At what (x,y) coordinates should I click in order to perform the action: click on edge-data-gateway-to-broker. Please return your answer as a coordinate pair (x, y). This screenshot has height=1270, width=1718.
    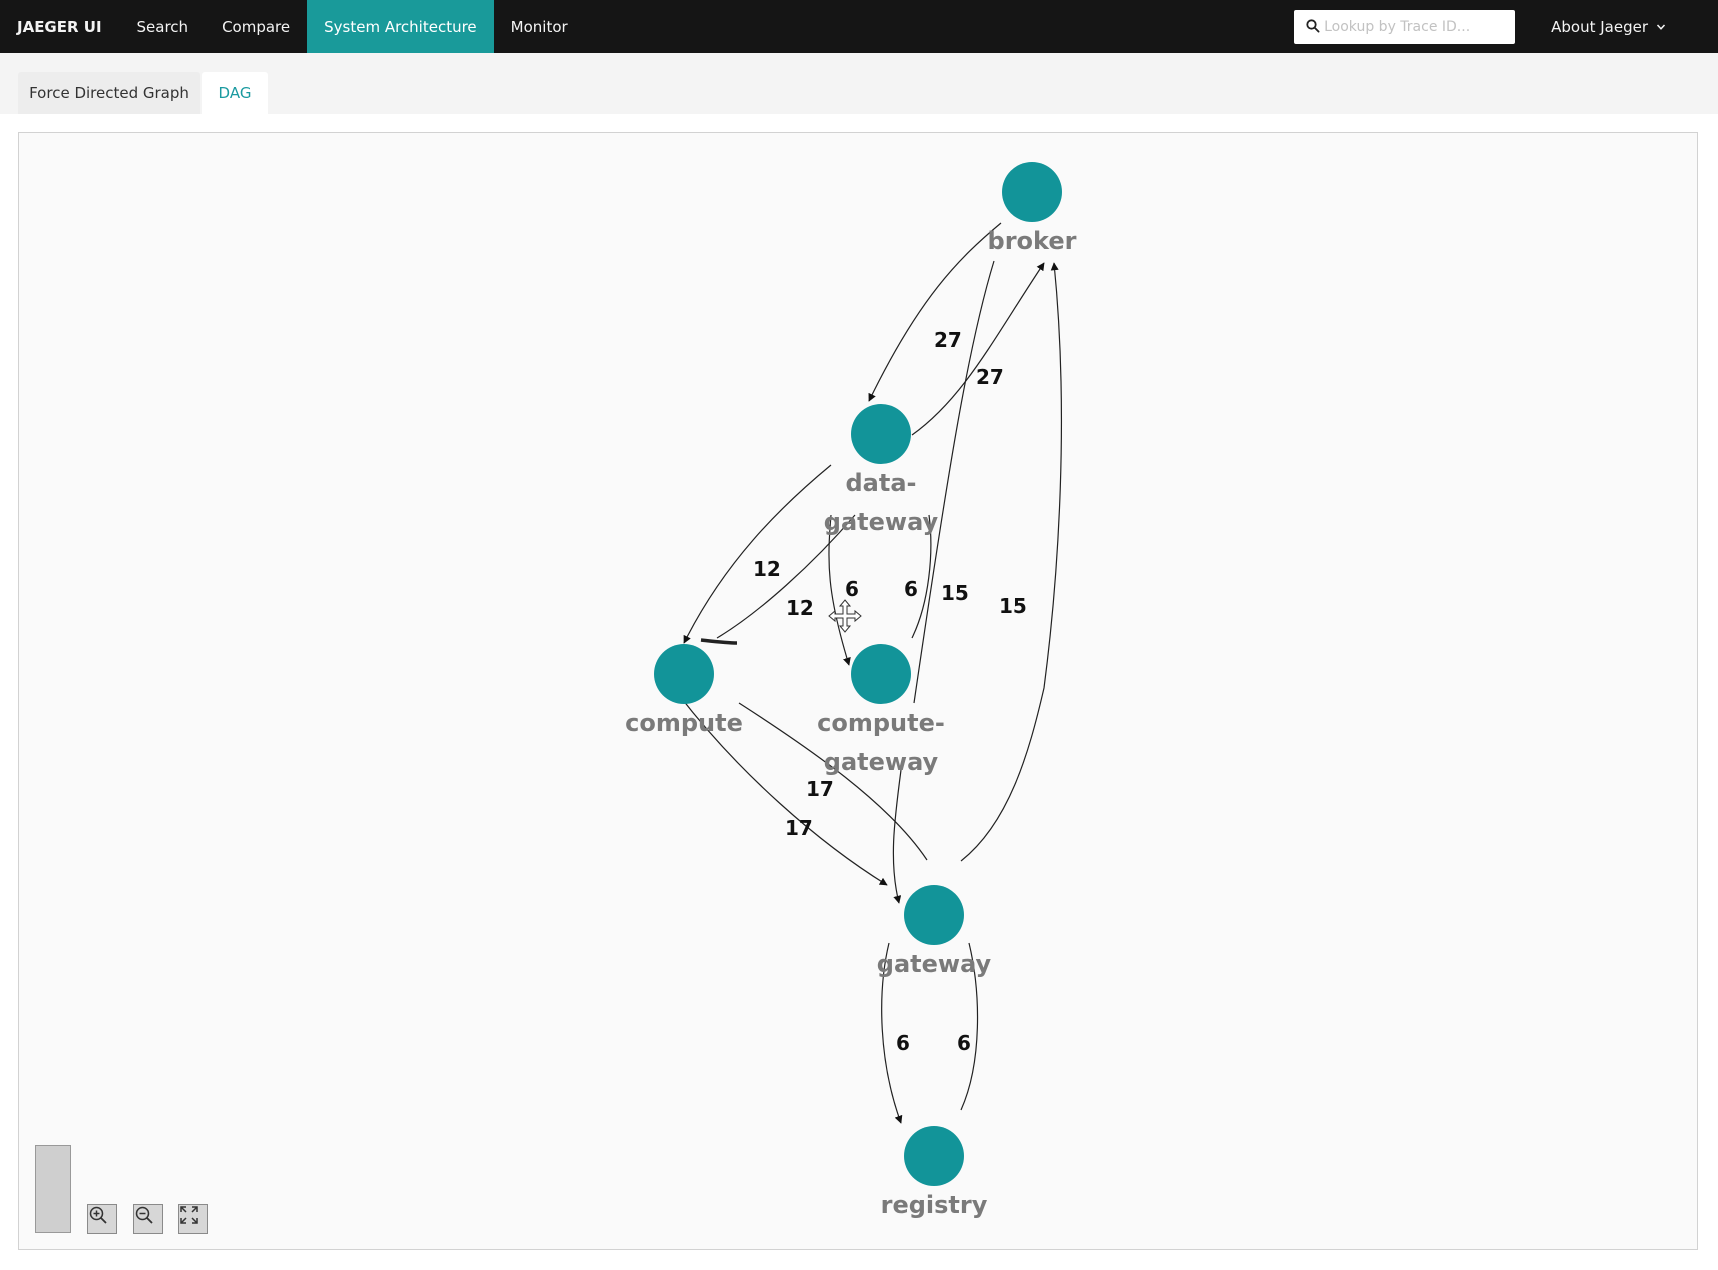
    Looking at the image, I should click on (978, 349).